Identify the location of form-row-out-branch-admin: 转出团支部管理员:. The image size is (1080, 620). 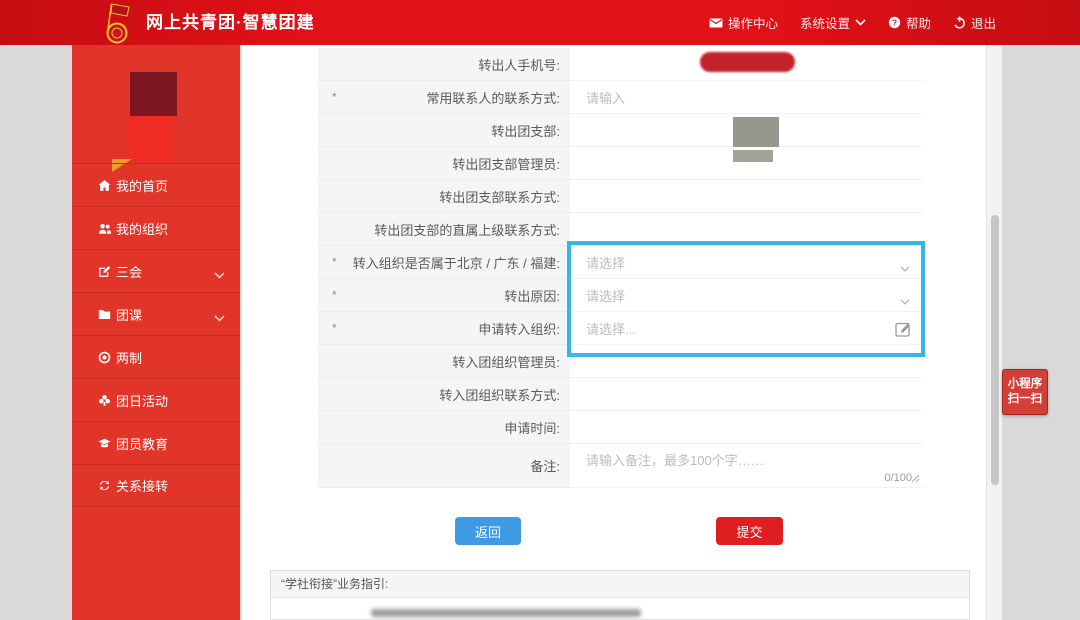
(620, 163).